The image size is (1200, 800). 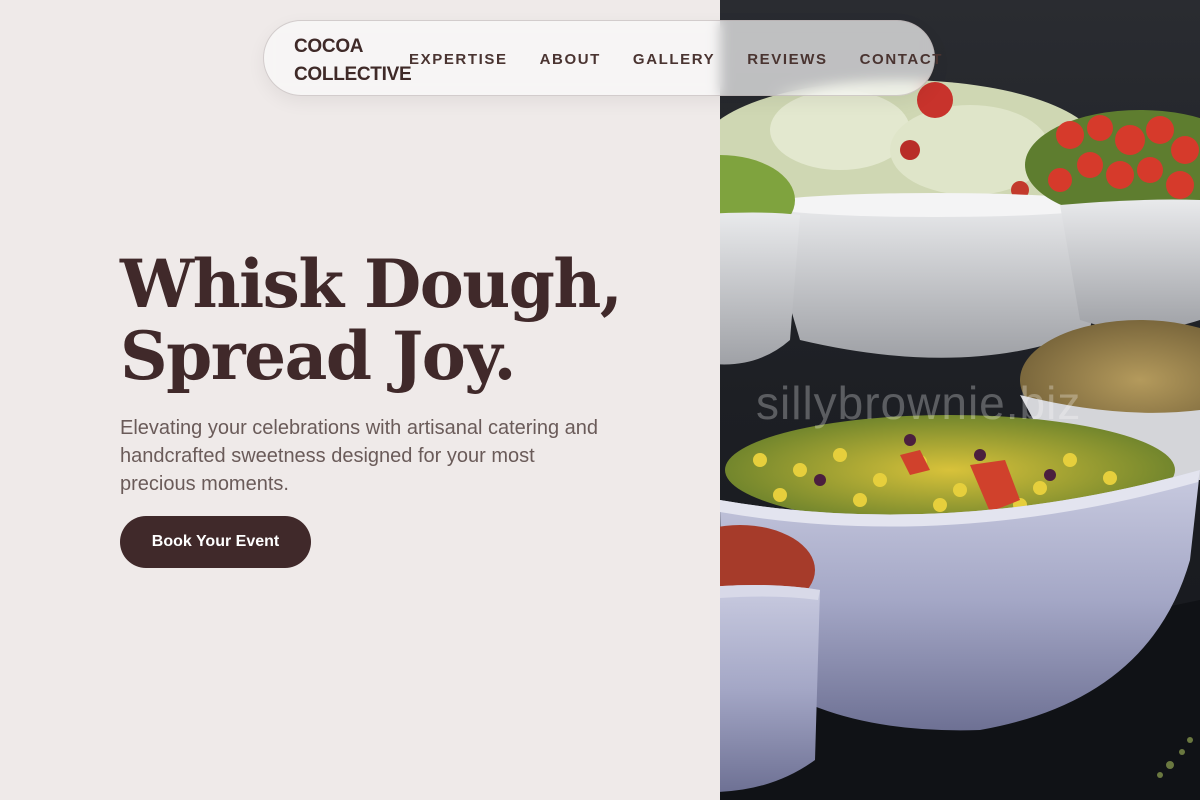 I want to click on nav-link-about: ABOUT, so click(x=570, y=59).